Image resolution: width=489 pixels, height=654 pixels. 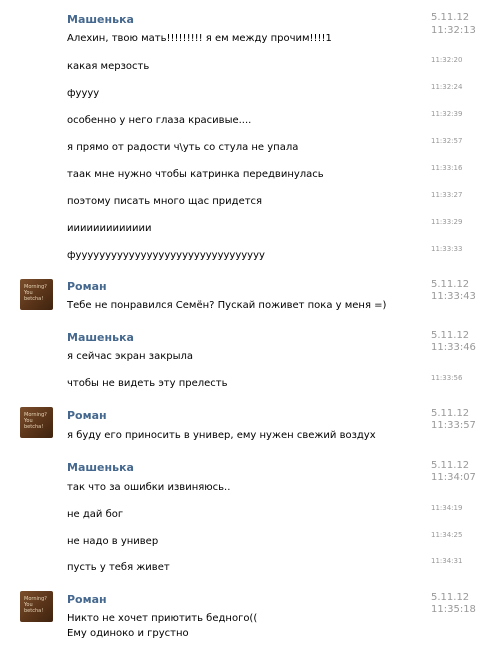 I want to click on message-text: поэтому писать много щас придется, so click(x=165, y=201).